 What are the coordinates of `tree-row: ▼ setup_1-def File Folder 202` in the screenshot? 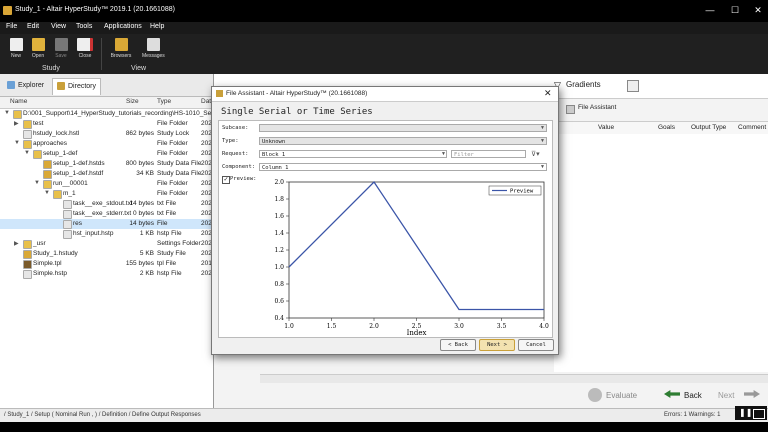 It's located at (106, 154).